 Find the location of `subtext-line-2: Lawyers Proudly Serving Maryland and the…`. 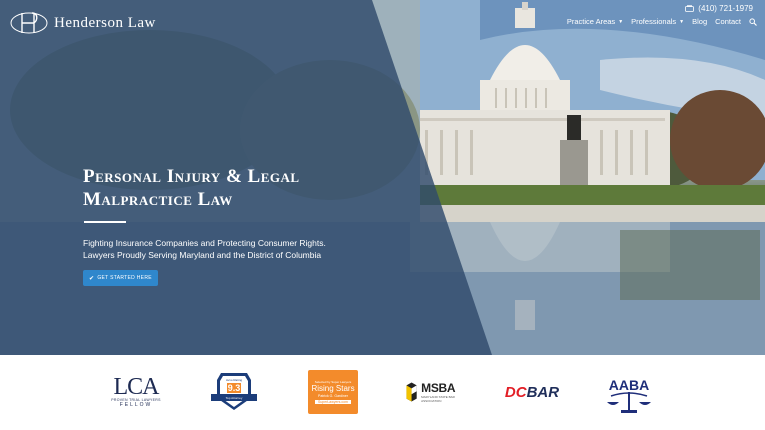

subtext-line-2: Lawyers Proudly Serving Maryland and the… is located at coordinates (202, 255).